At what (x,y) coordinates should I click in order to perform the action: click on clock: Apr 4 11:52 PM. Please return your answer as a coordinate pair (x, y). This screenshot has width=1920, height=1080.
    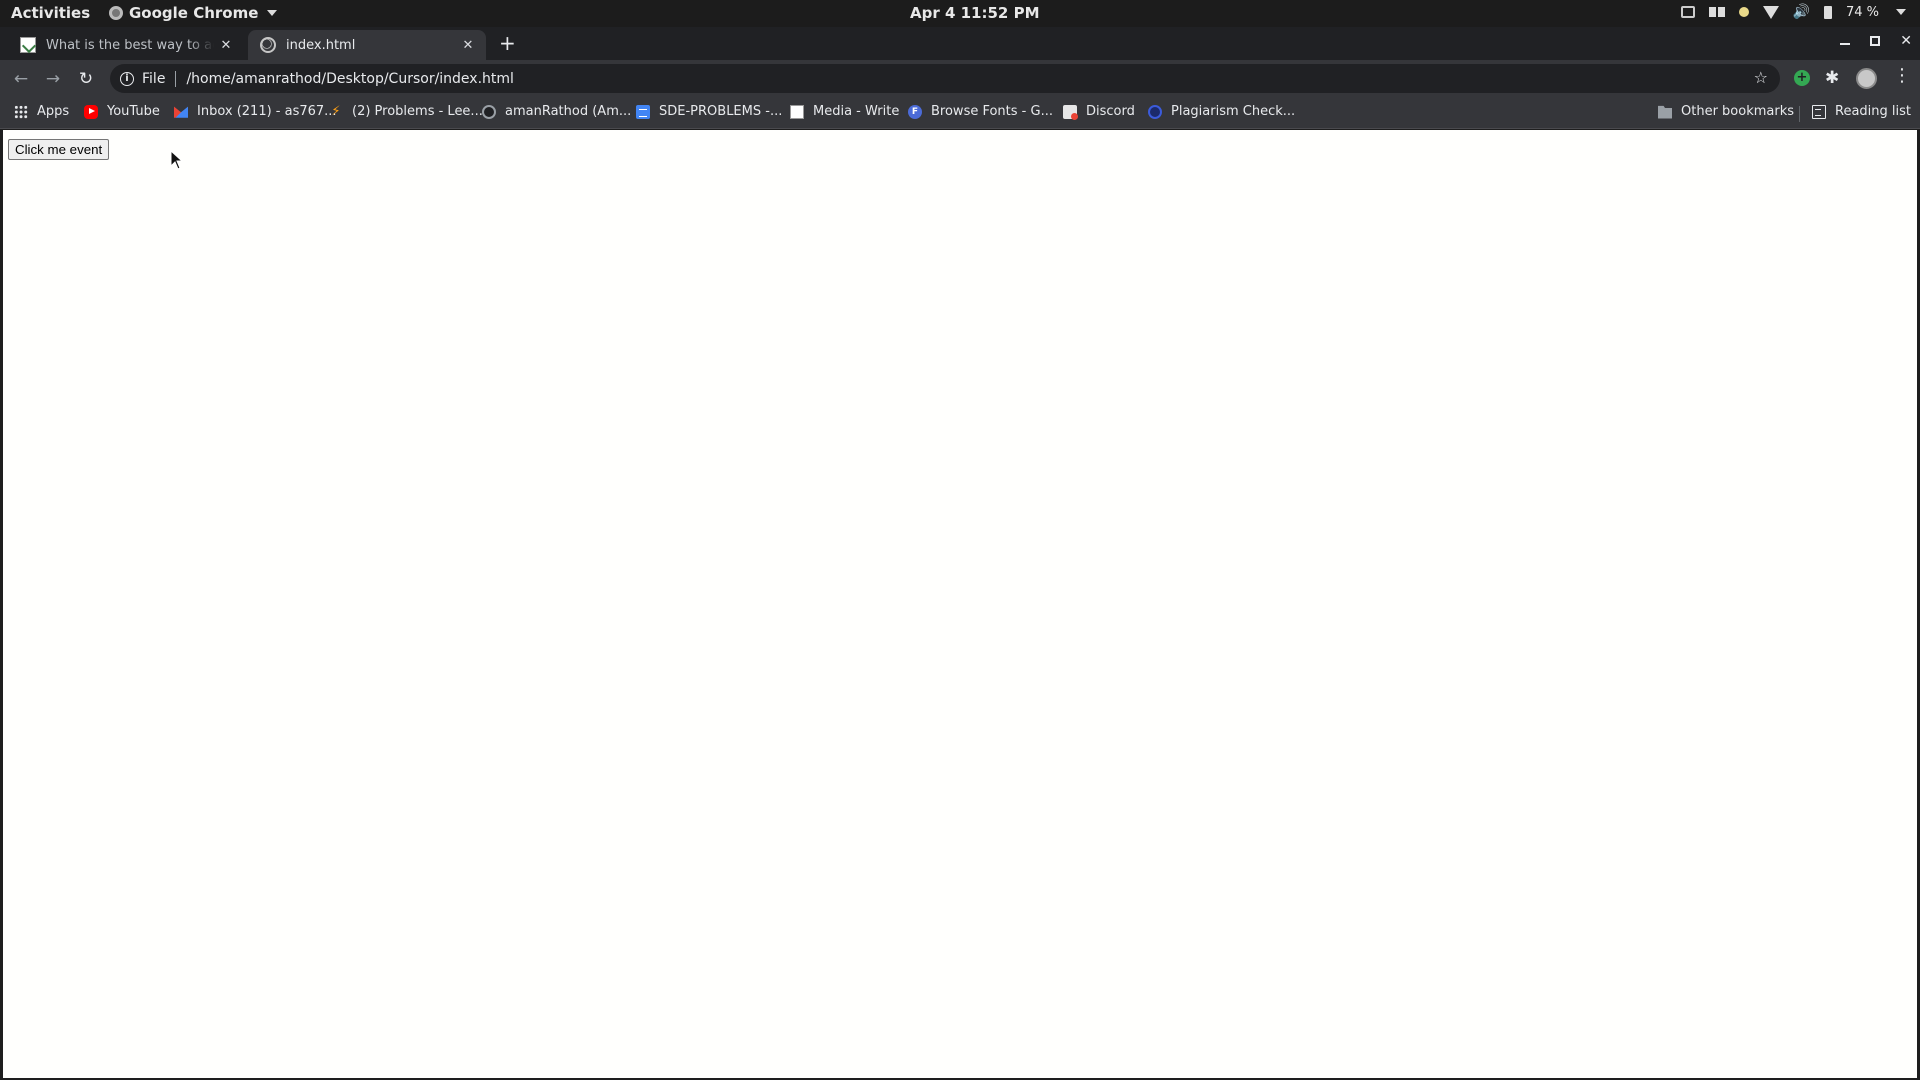
    Looking at the image, I should click on (975, 13).